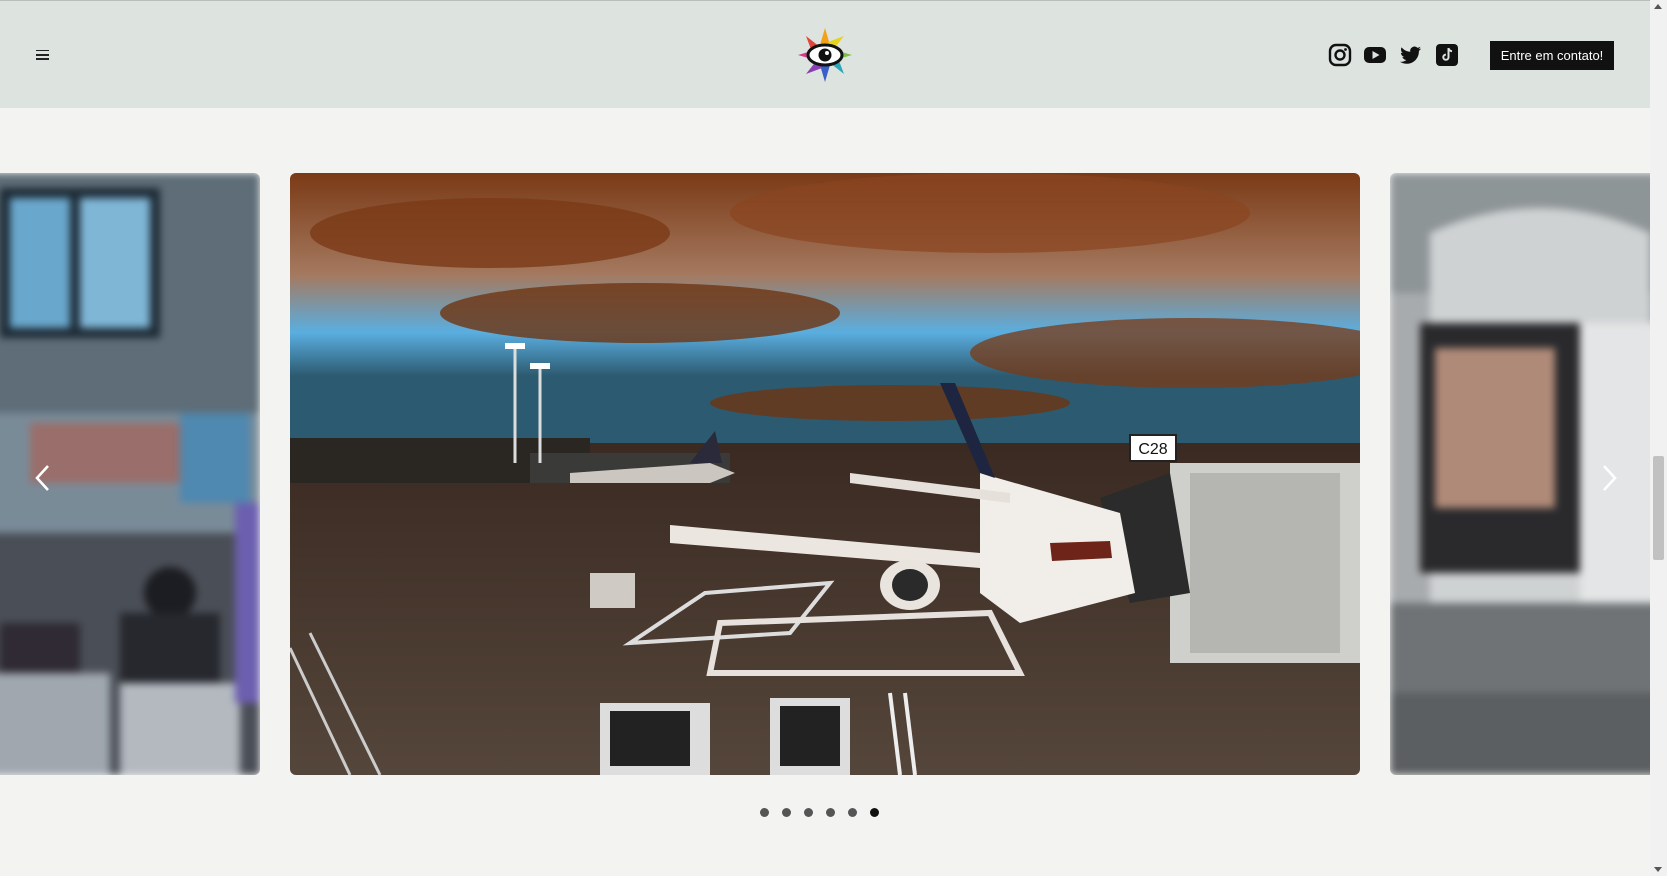  I want to click on svg-text: C28, so click(1152, 449).